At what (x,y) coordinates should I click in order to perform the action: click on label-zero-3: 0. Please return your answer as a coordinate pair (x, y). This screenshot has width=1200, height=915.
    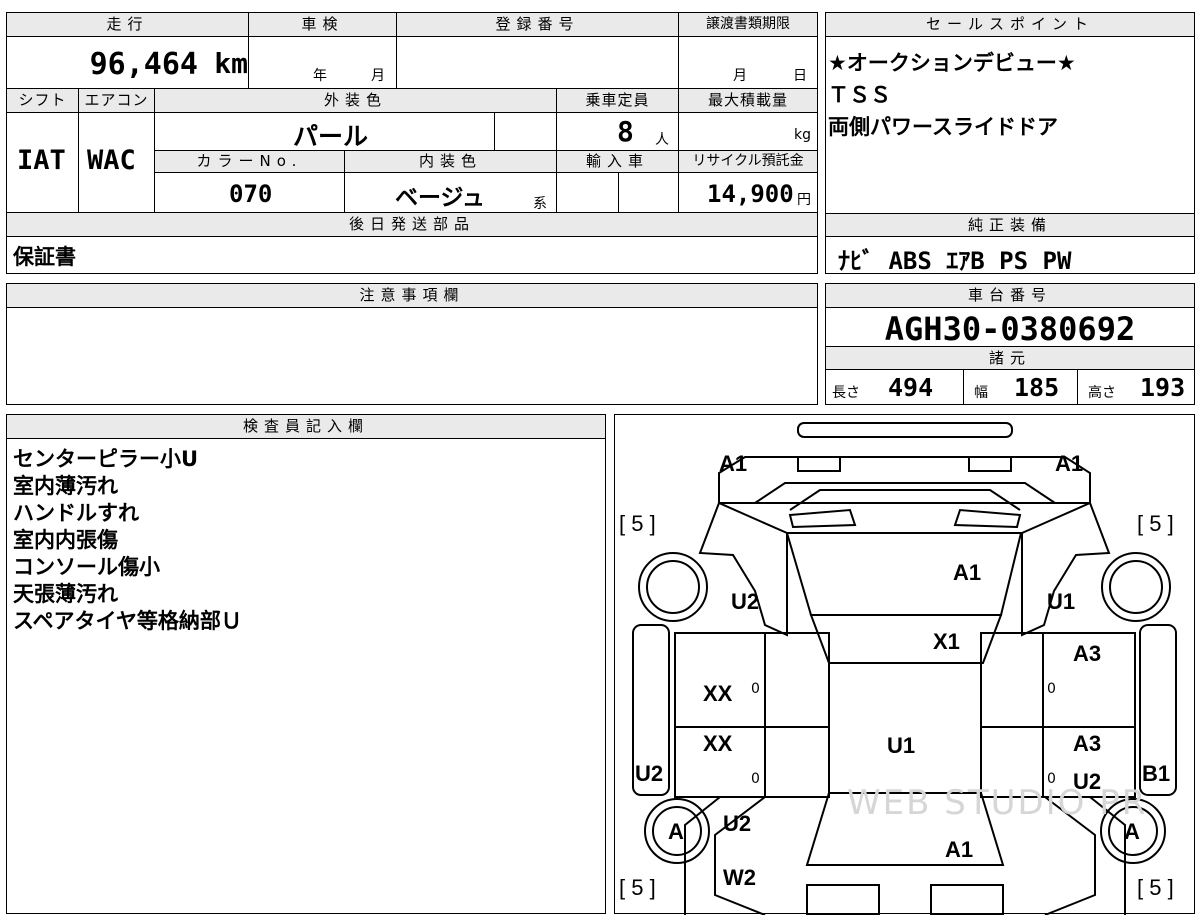
    Looking at the image, I should click on (1051, 689).